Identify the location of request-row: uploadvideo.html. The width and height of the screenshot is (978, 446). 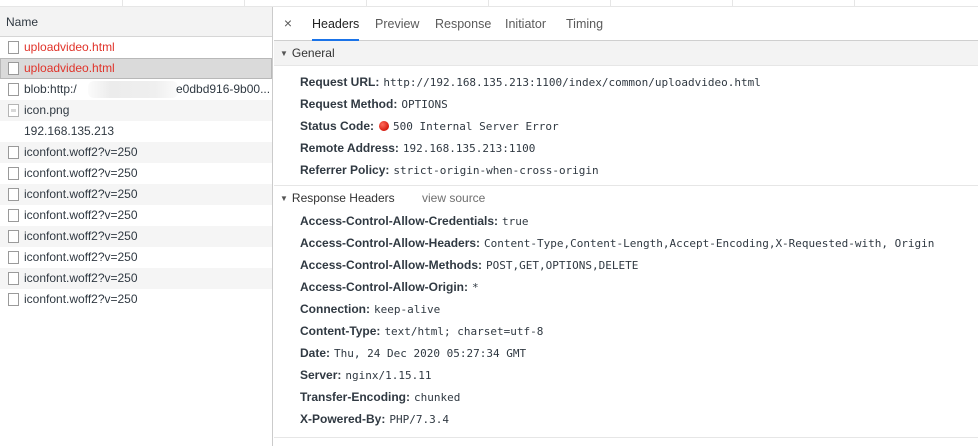
(136, 47).